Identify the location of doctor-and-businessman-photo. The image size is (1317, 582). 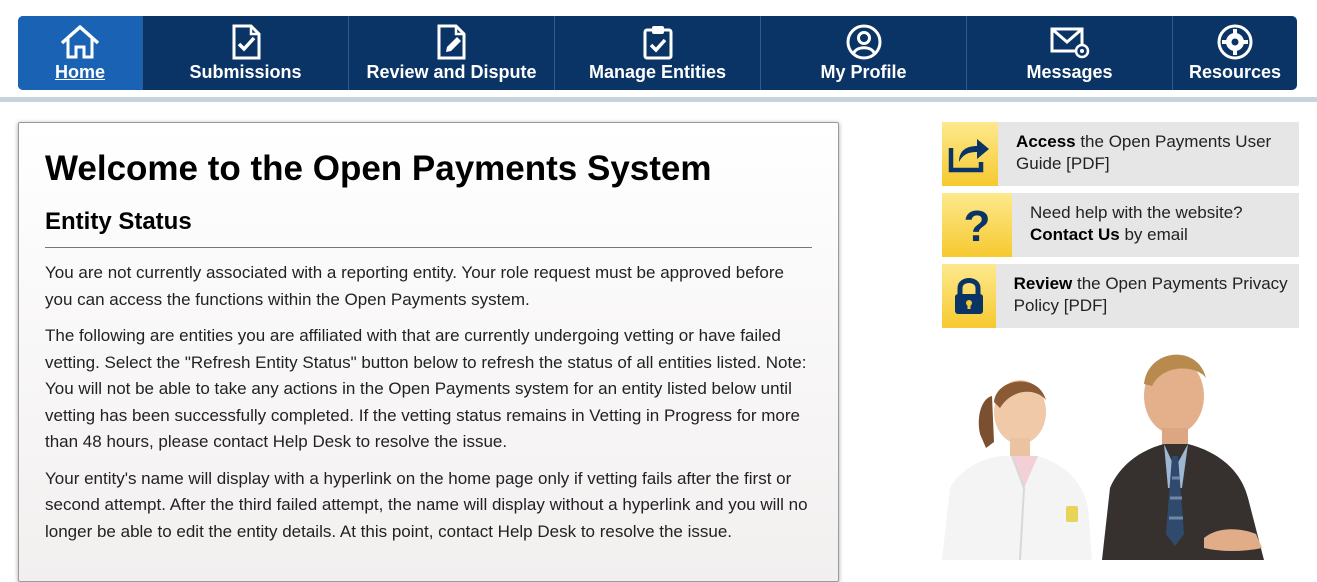
(1120, 449).